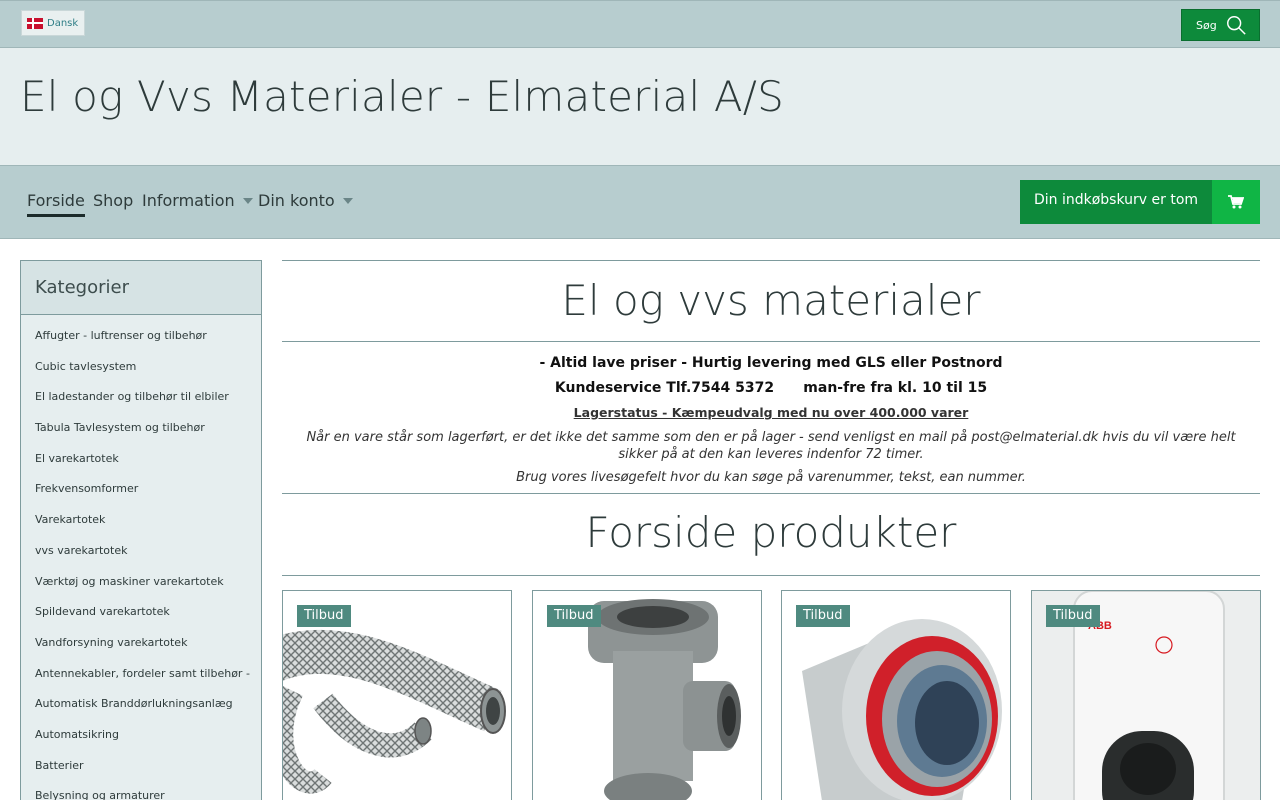 The image size is (1280, 800). Describe the element at coordinates (56, 200) in the screenshot. I see `nav-label: Forside` at that location.